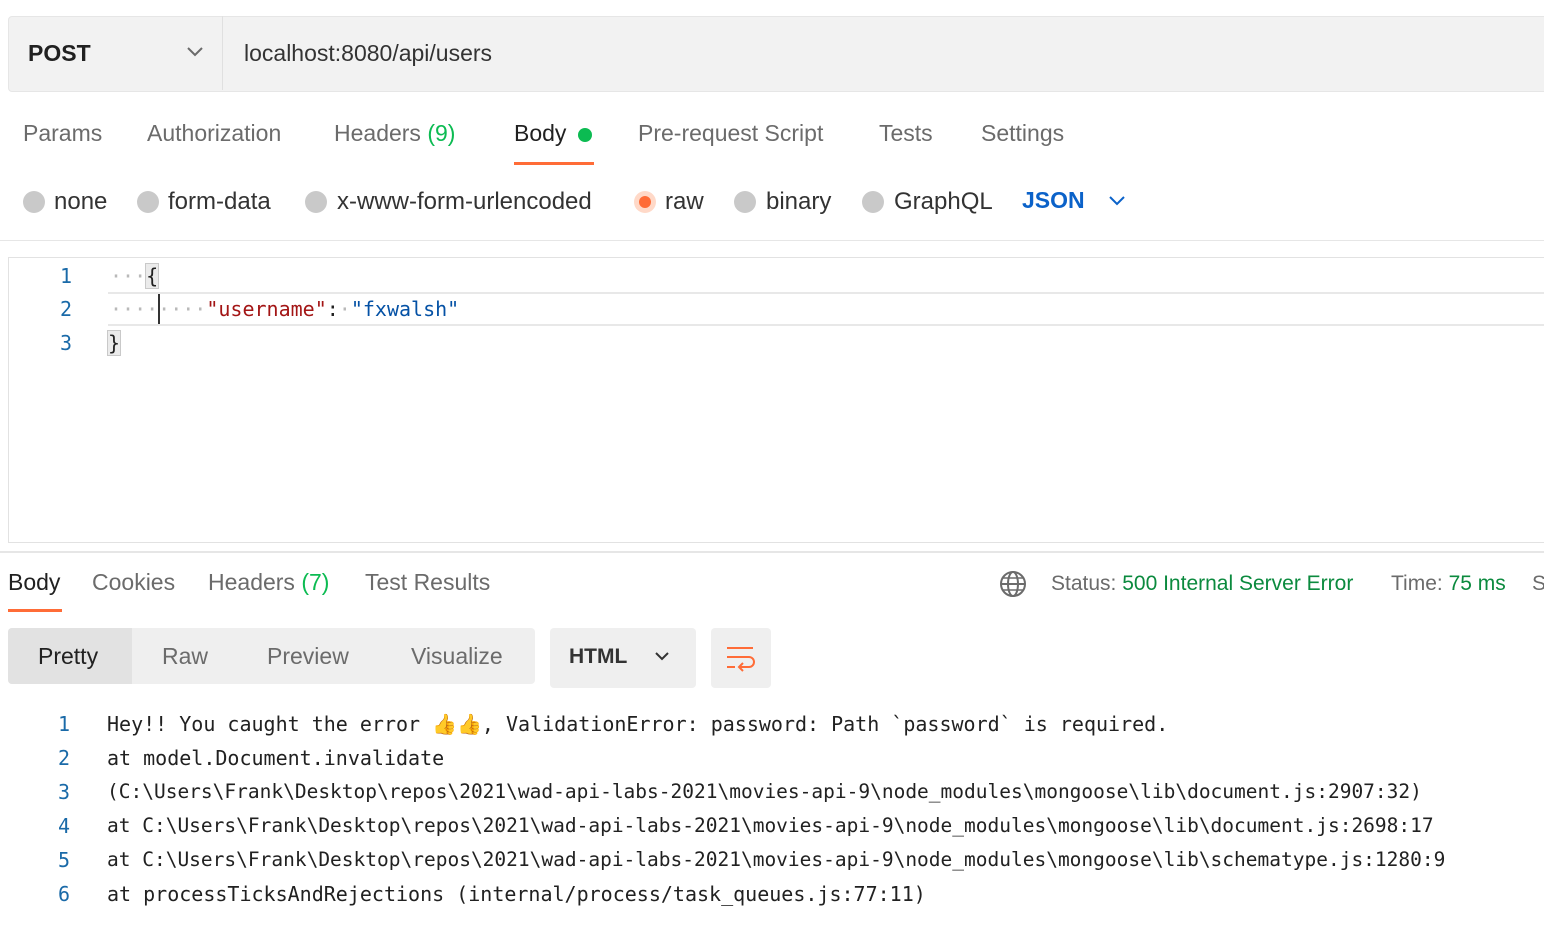 This screenshot has width=1544, height=934. Describe the element at coordinates (65, 309) in the screenshot. I see `editor-line-number: 2` at that location.